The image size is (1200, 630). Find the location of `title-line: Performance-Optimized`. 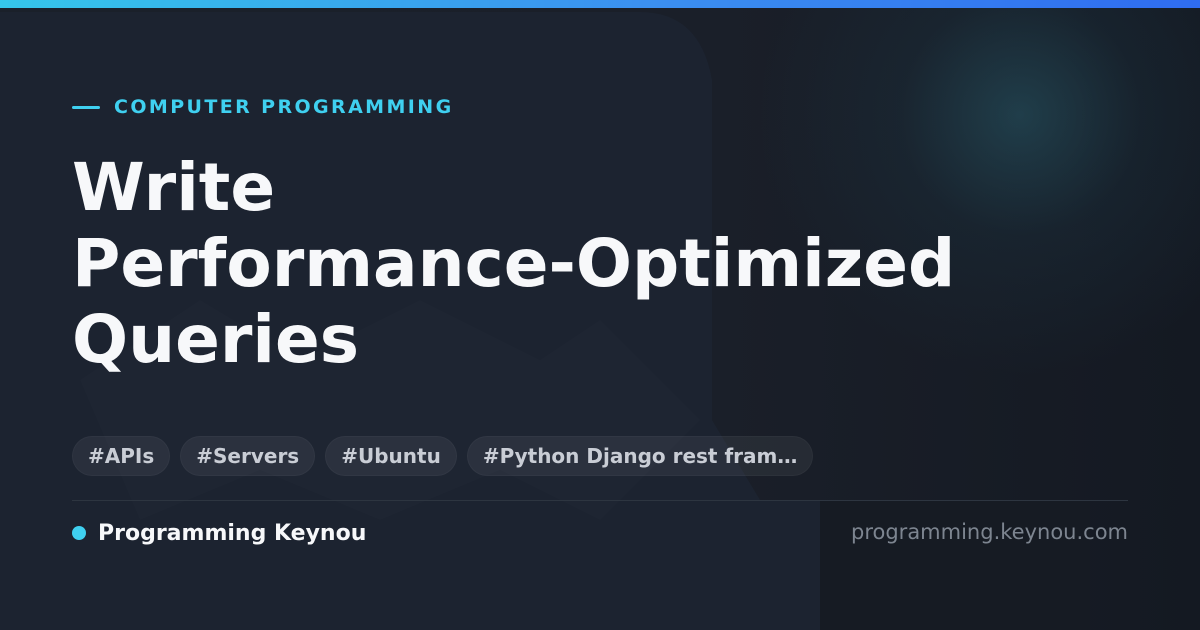

title-line: Performance-Optimized is located at coordinates (514, 263).